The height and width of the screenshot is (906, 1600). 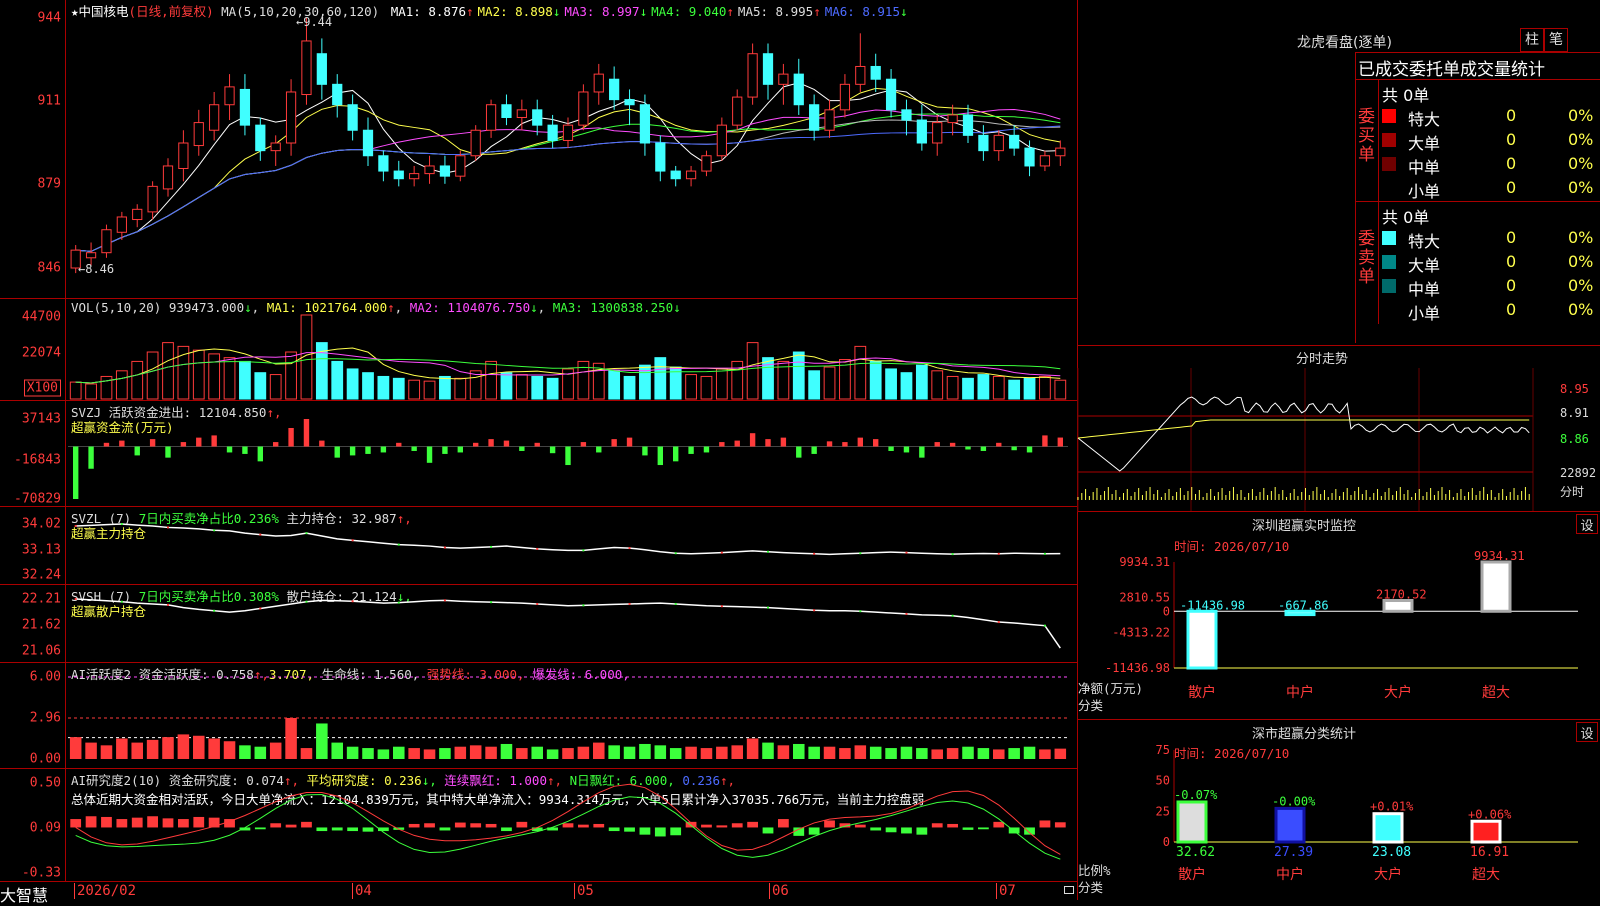 What do you see at coordinates (1091, 887) in the screenshot?
I see `classify-cat-label: 分类` at bounding box center [1091, 887].